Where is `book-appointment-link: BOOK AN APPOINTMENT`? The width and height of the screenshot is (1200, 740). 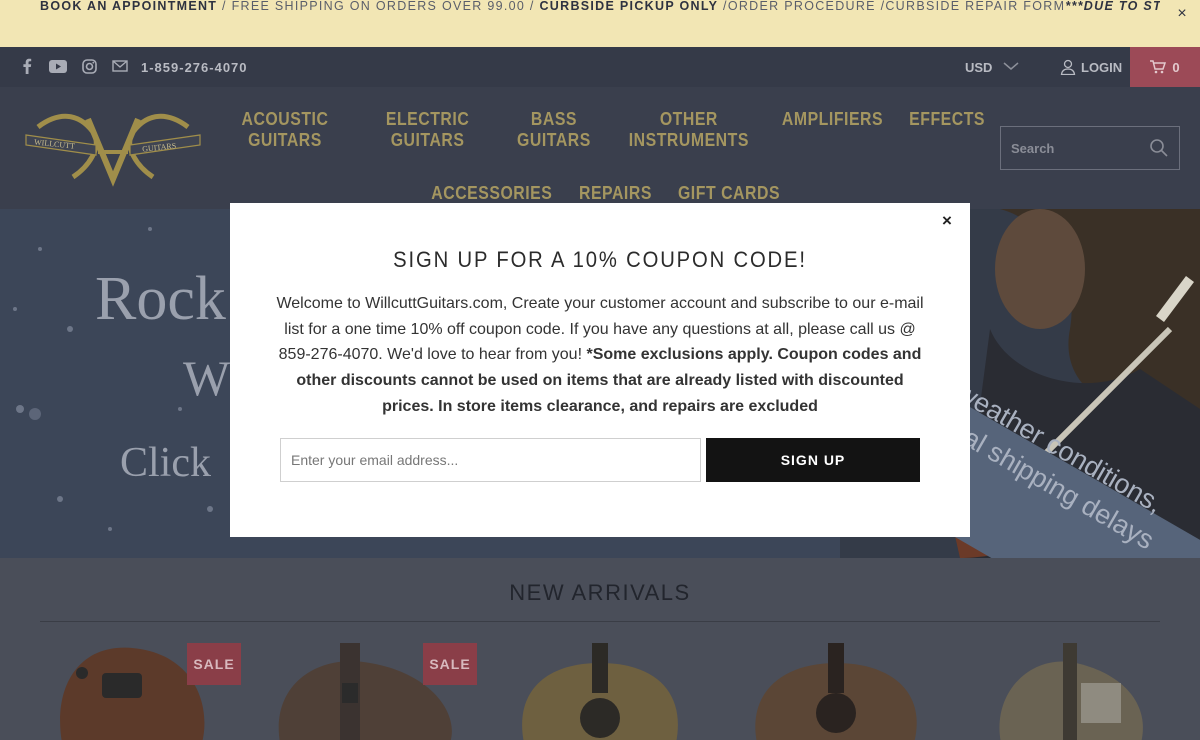
book-appointment-link: BOOK AN APPOINTMENT is located at coordinates (128, 6).